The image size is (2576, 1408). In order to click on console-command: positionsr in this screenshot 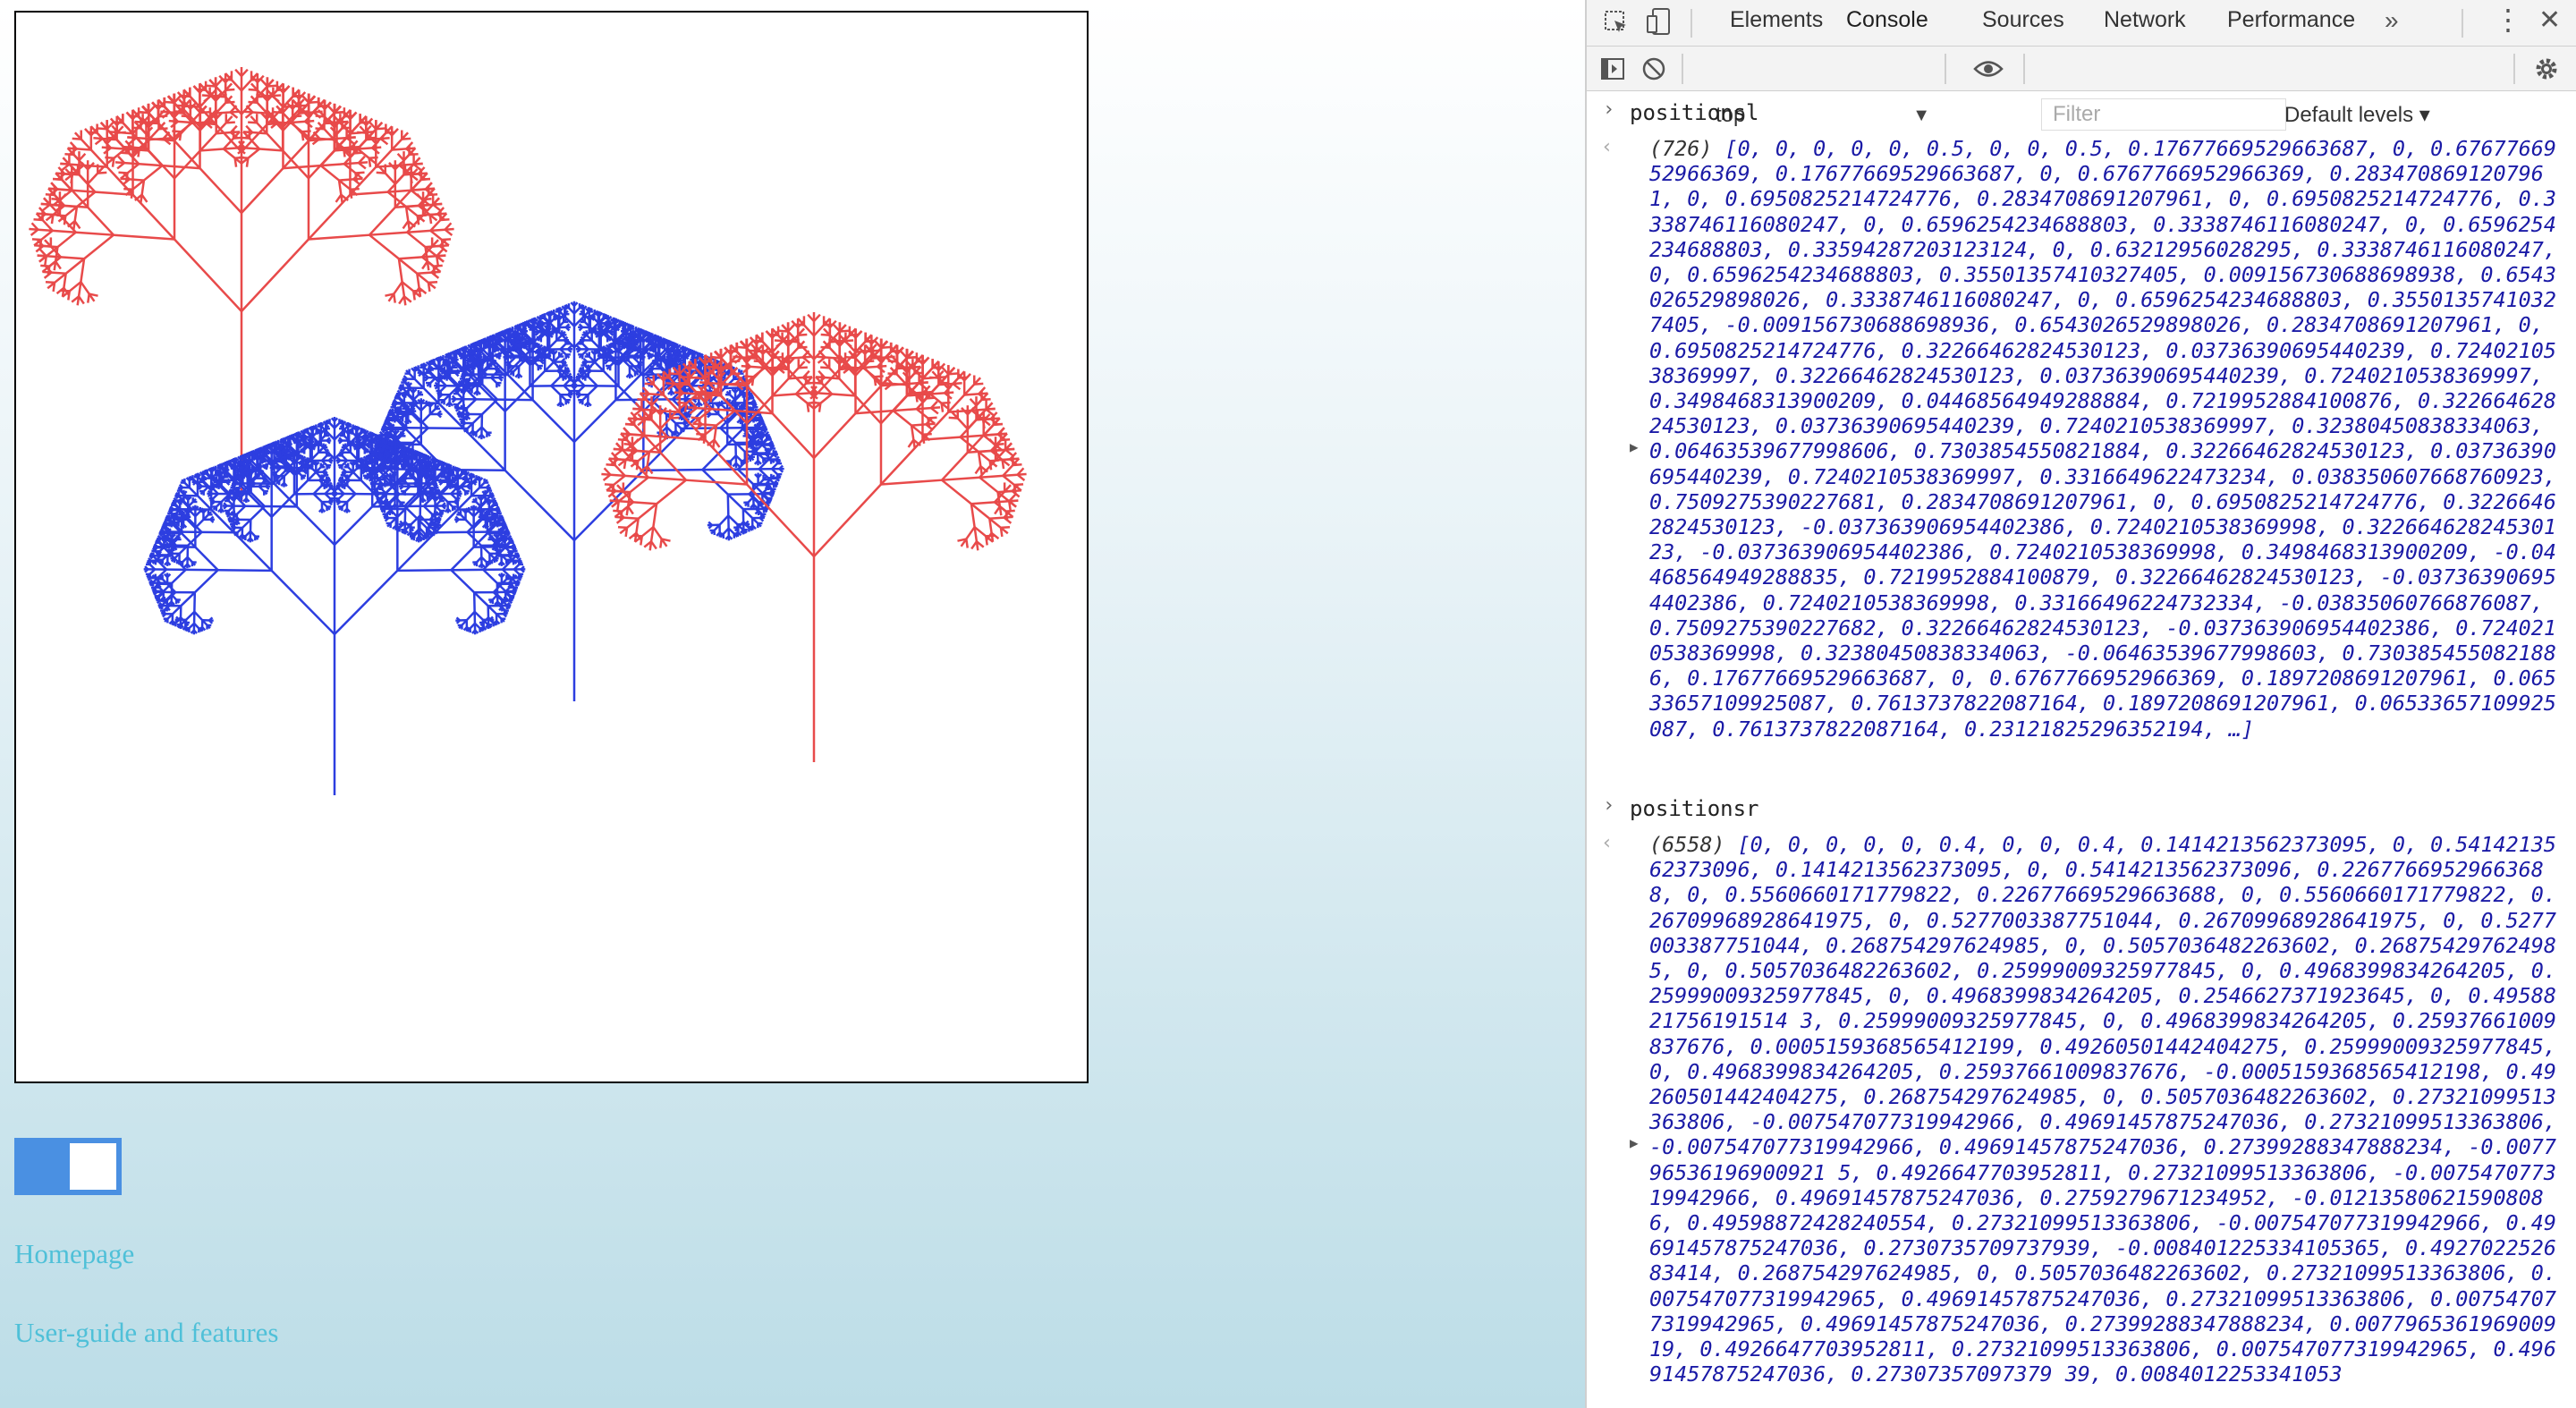, I will do `click(1694, 808)`.